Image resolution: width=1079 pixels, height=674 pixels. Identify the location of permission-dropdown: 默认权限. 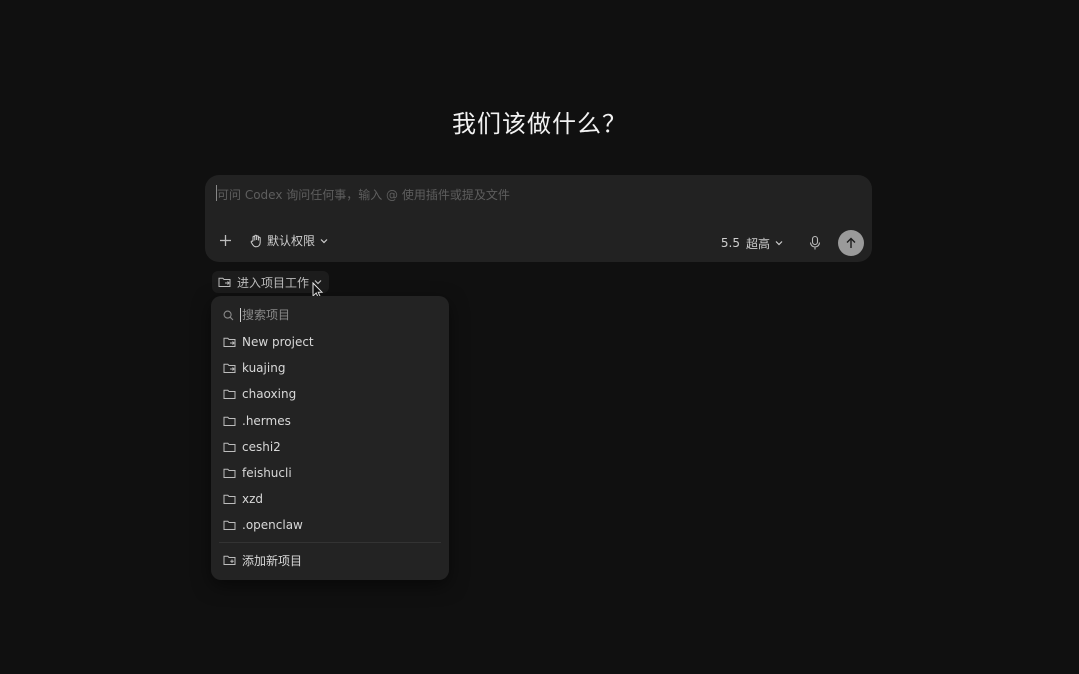
(289, 240).